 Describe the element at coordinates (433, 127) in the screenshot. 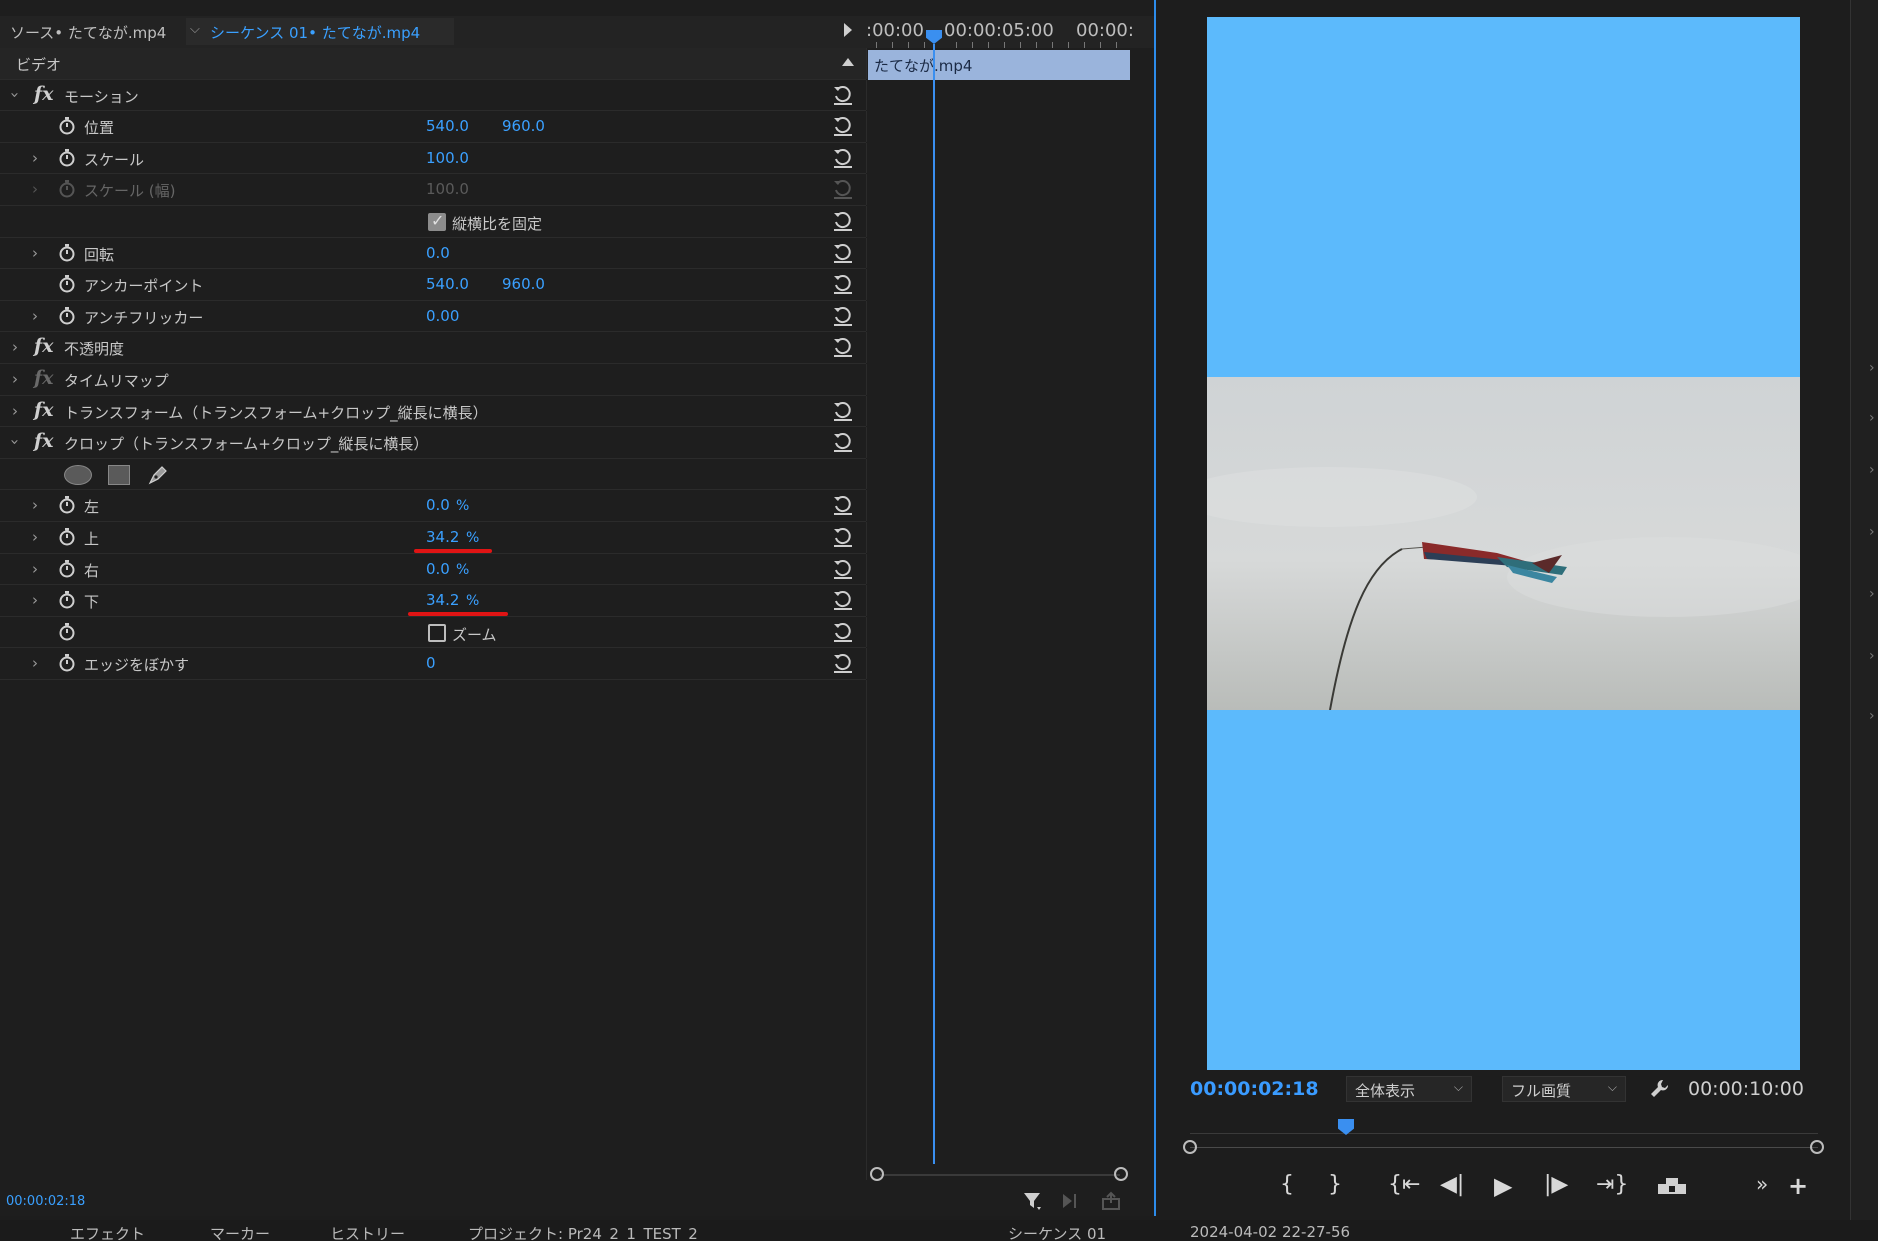

I see `property-position-row: 位置 540.0 960.0` at that location.